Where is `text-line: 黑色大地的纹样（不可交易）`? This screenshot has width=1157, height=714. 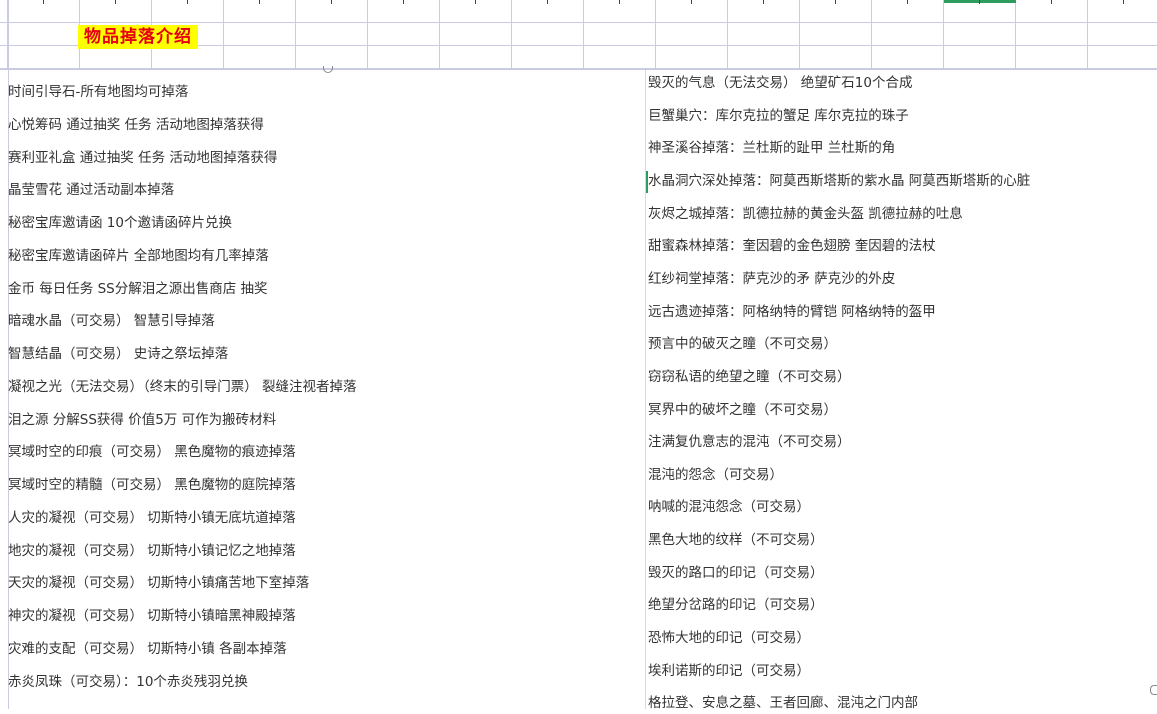 text-line: 黑色大地的纹样（不可交易） is located at coordinates (736, 540).